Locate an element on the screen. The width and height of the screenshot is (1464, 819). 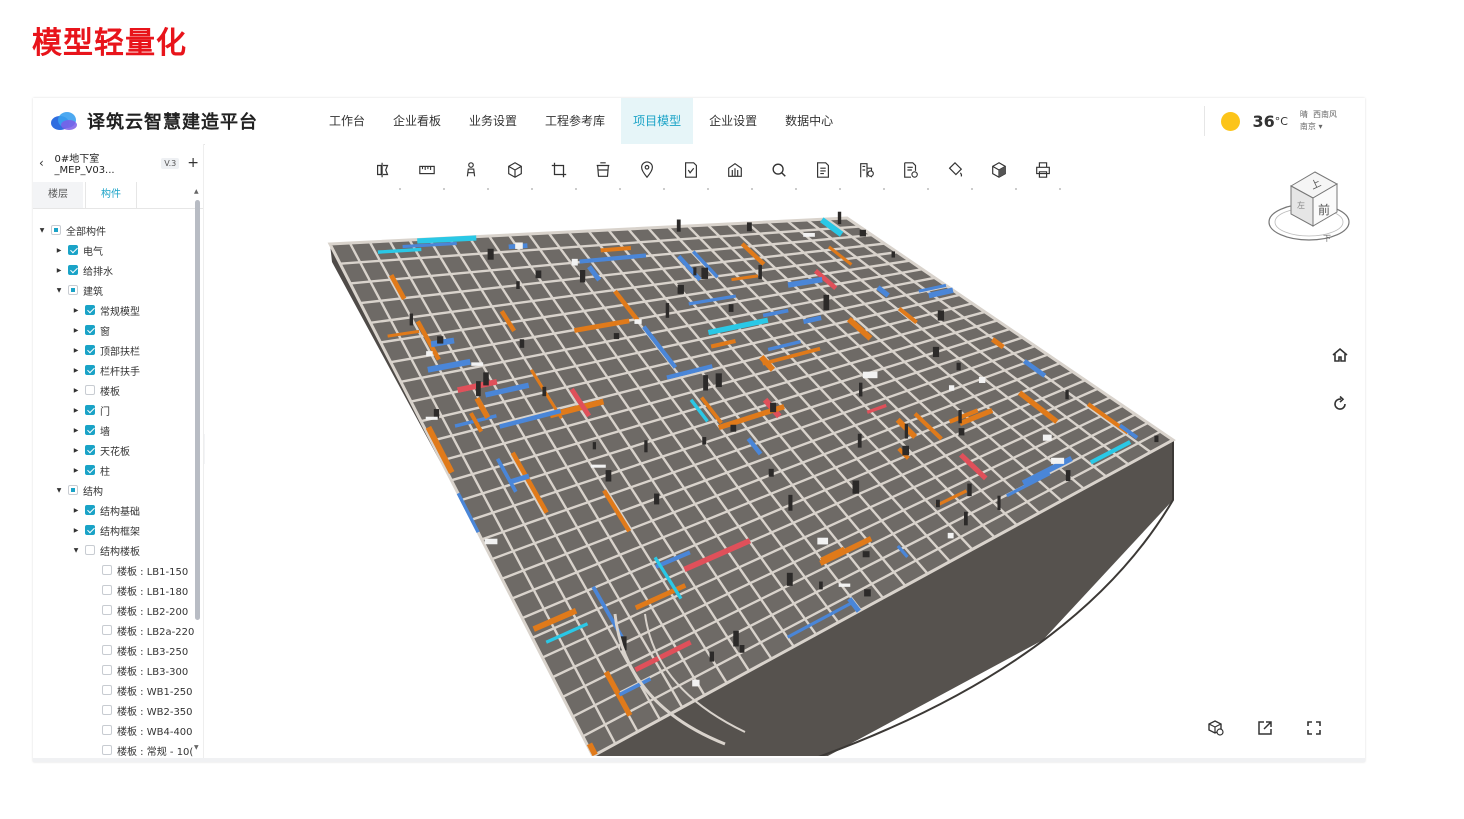
tree-node: 楼板 : WB1-250 is located at coordinates (140, 690).